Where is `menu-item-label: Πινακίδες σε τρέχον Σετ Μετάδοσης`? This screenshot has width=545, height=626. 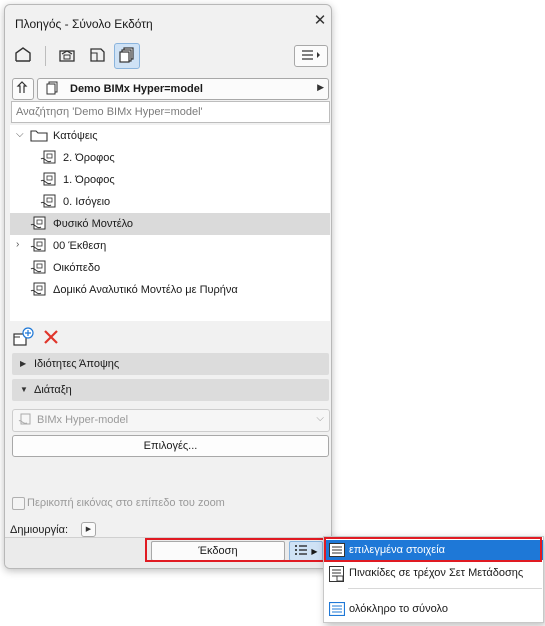
menu-item-label: Πινακίδες σε τρέχον Σετ Μετάδοσης is located at coordinates (436, 573).